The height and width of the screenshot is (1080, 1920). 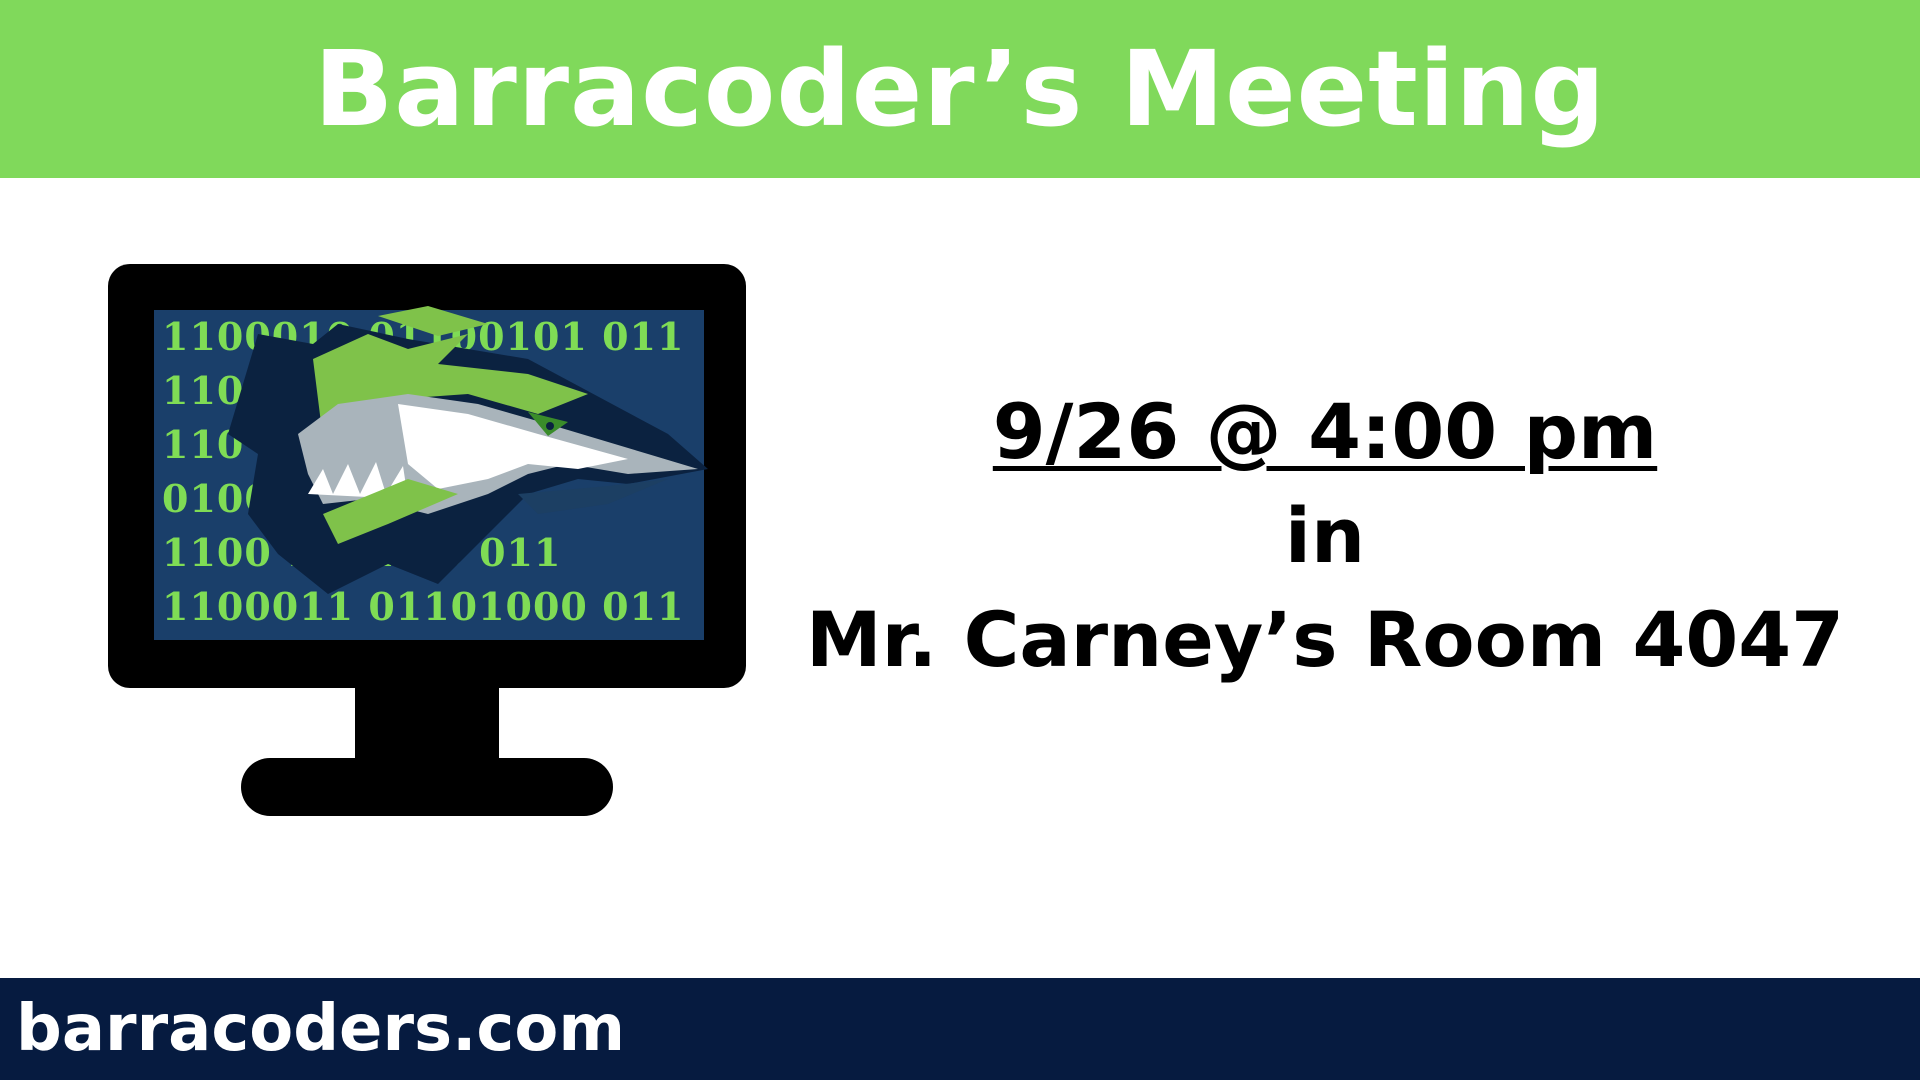 I want to click on footer-bar: barracoders.com, so click(x=960, y=1029).